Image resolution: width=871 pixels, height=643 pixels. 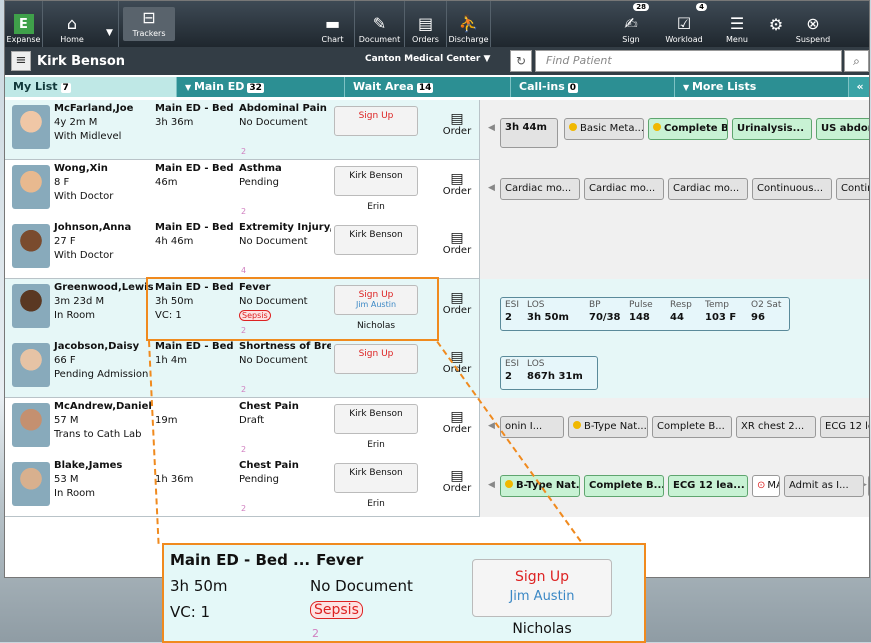 What do you see at coordinates (66, 479) in the screenshot?
I see `patient-age-sex: 53 M` at bounding box center [66, 479].